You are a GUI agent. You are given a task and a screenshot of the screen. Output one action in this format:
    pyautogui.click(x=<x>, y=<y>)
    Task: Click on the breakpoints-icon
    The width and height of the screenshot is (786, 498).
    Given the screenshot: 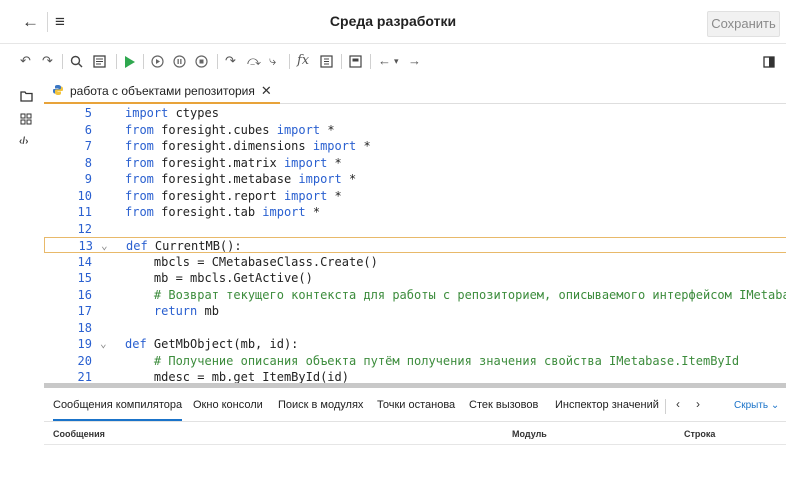 What is the action you would take?
    pyautogui.click(x=355, y=61)
    